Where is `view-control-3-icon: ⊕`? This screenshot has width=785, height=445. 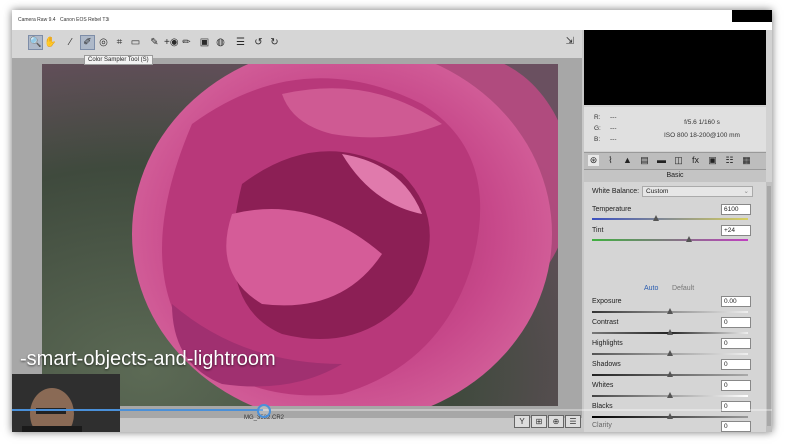
view-control-3-icon: ⊕ is located at coordinates (556, 421).